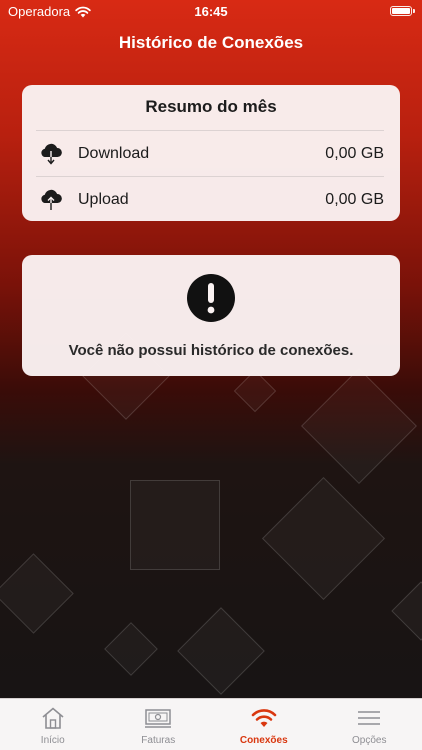 This screenshot has height=750, width=422. What do you see at coordinates (264, 718) in the screenshot?
I see `wifi-icon` at bounding box center [264, 718].